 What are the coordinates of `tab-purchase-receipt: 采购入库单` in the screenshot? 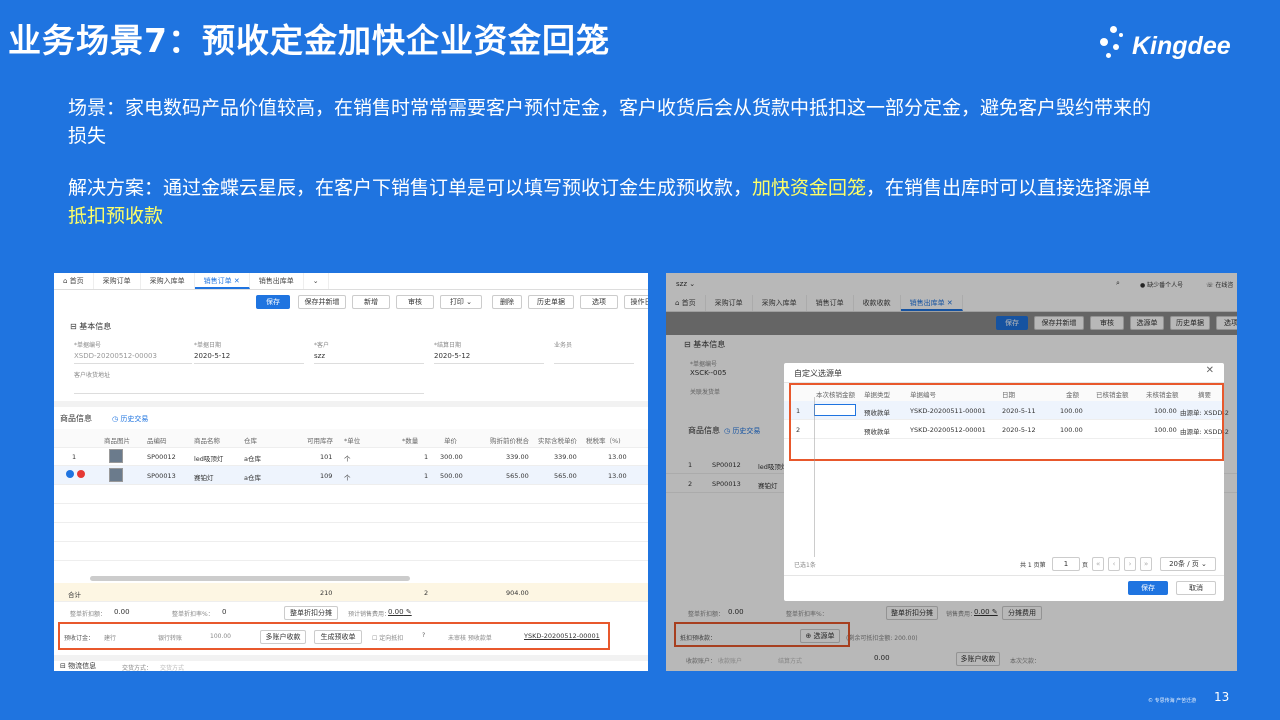 It's located at (168, 281).